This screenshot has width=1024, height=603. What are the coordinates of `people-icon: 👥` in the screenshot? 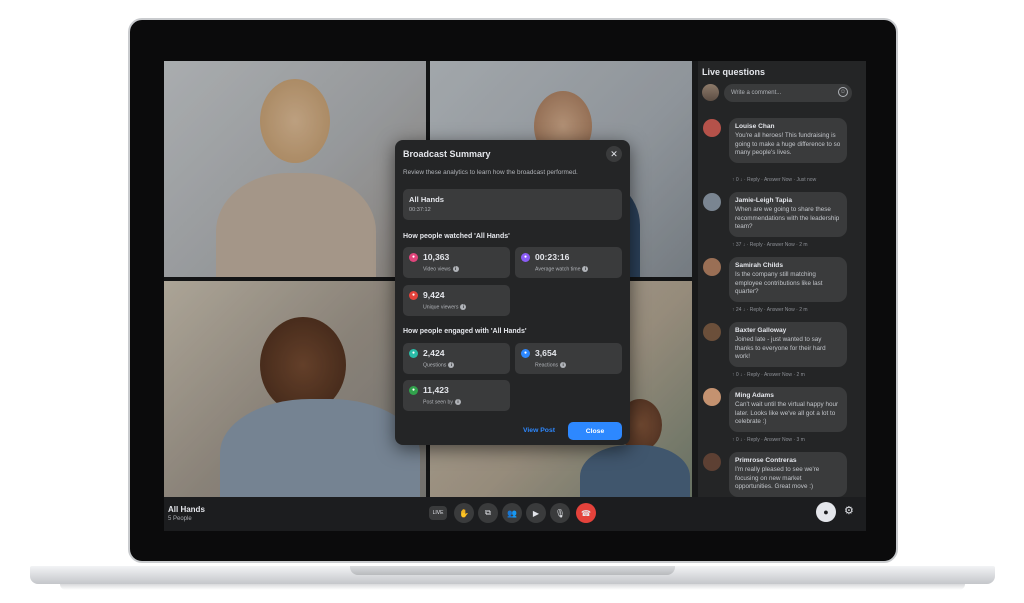 It's located at (512, 513).